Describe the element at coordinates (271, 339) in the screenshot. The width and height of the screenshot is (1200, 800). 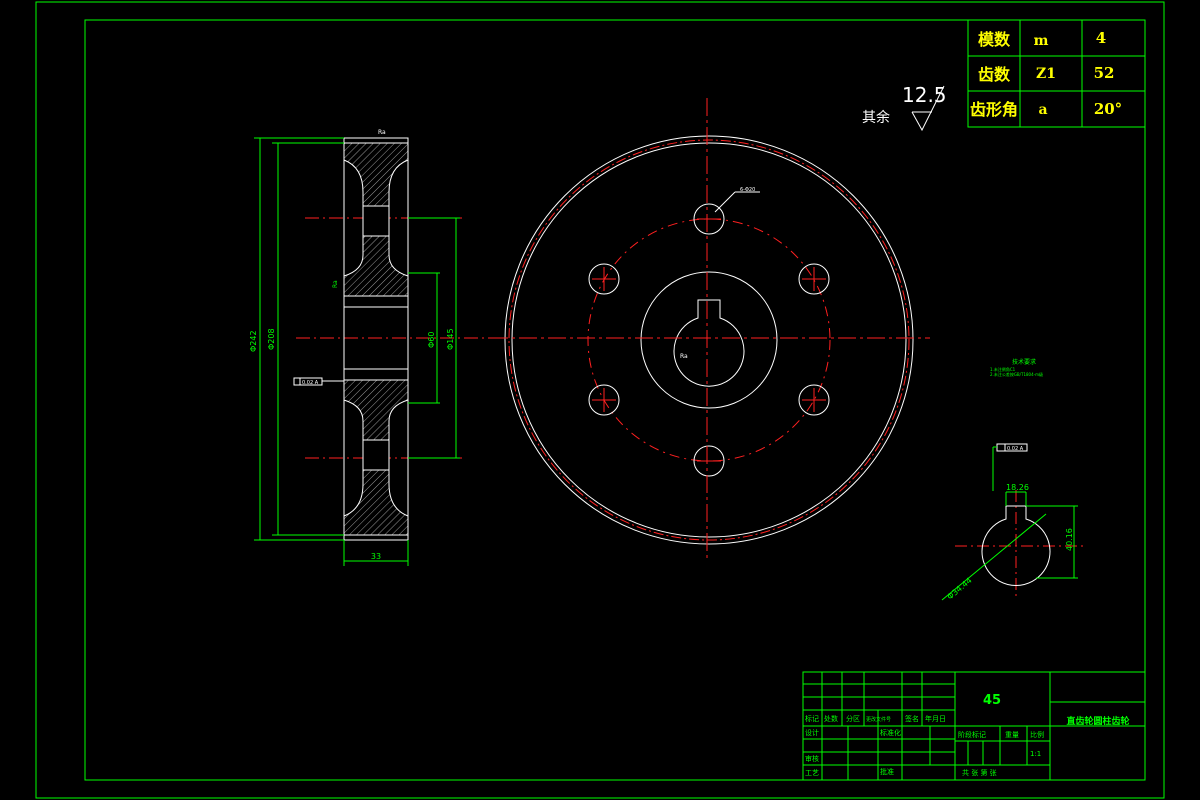
I see `dim-d208: Φ208` at that location.